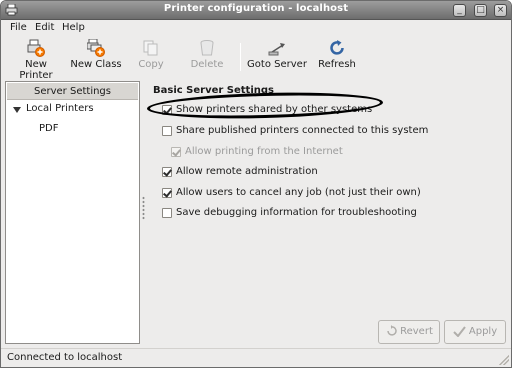 This screenshot has width=512, height=368. I want to click on goto-server-icon, so click(276, 49).